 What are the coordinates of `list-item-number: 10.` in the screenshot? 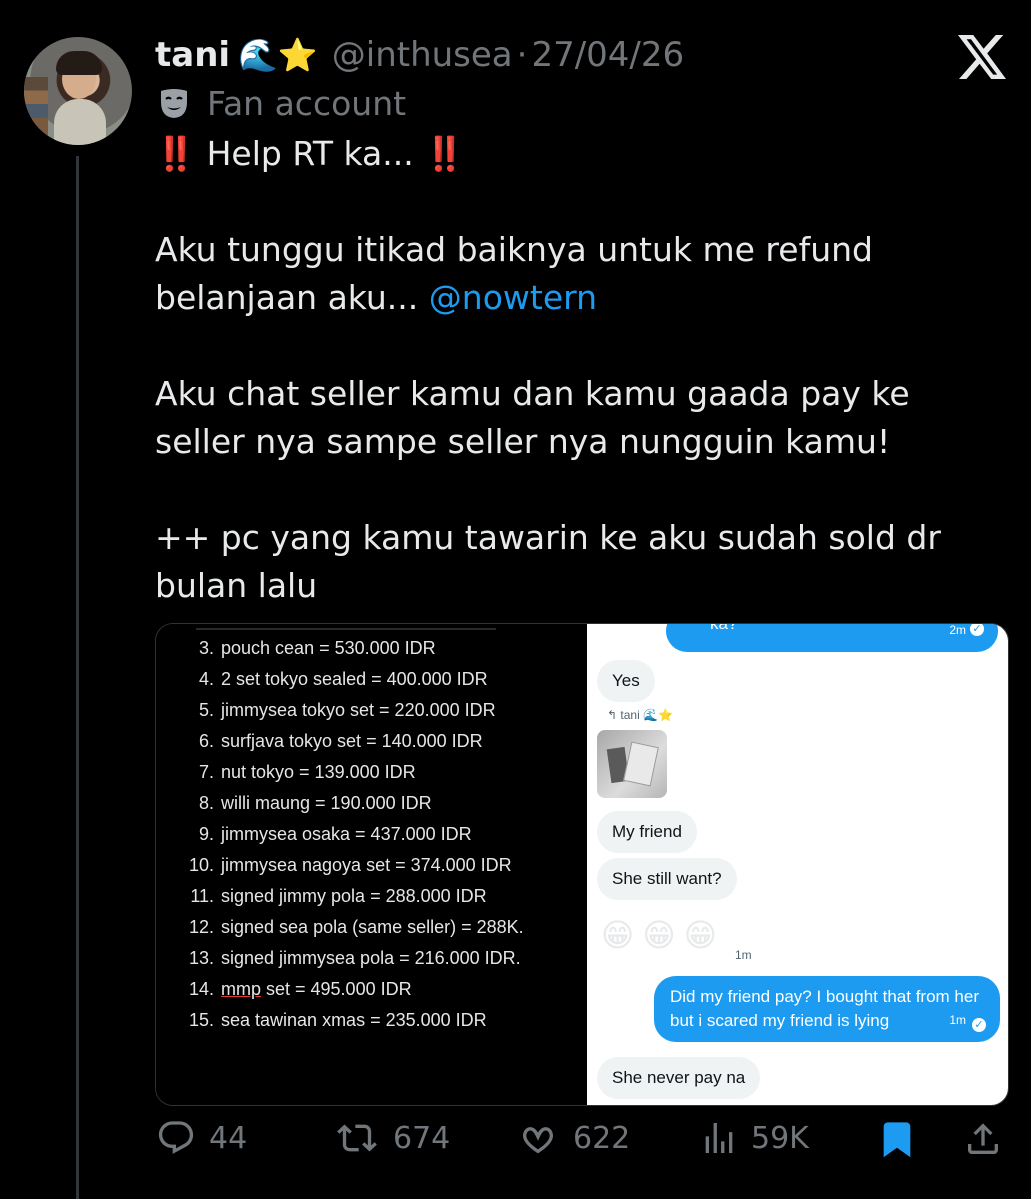 It's located at (201, 865).